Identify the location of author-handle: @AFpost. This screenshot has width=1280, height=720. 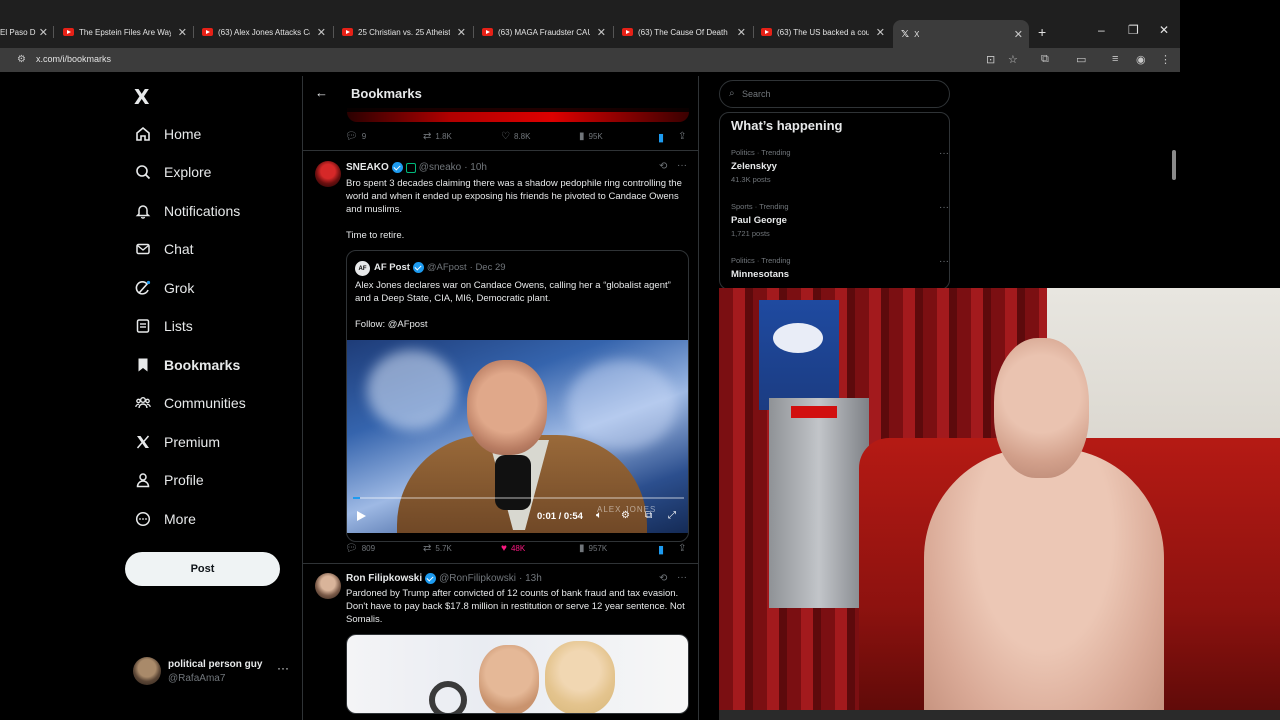
(446, 267).